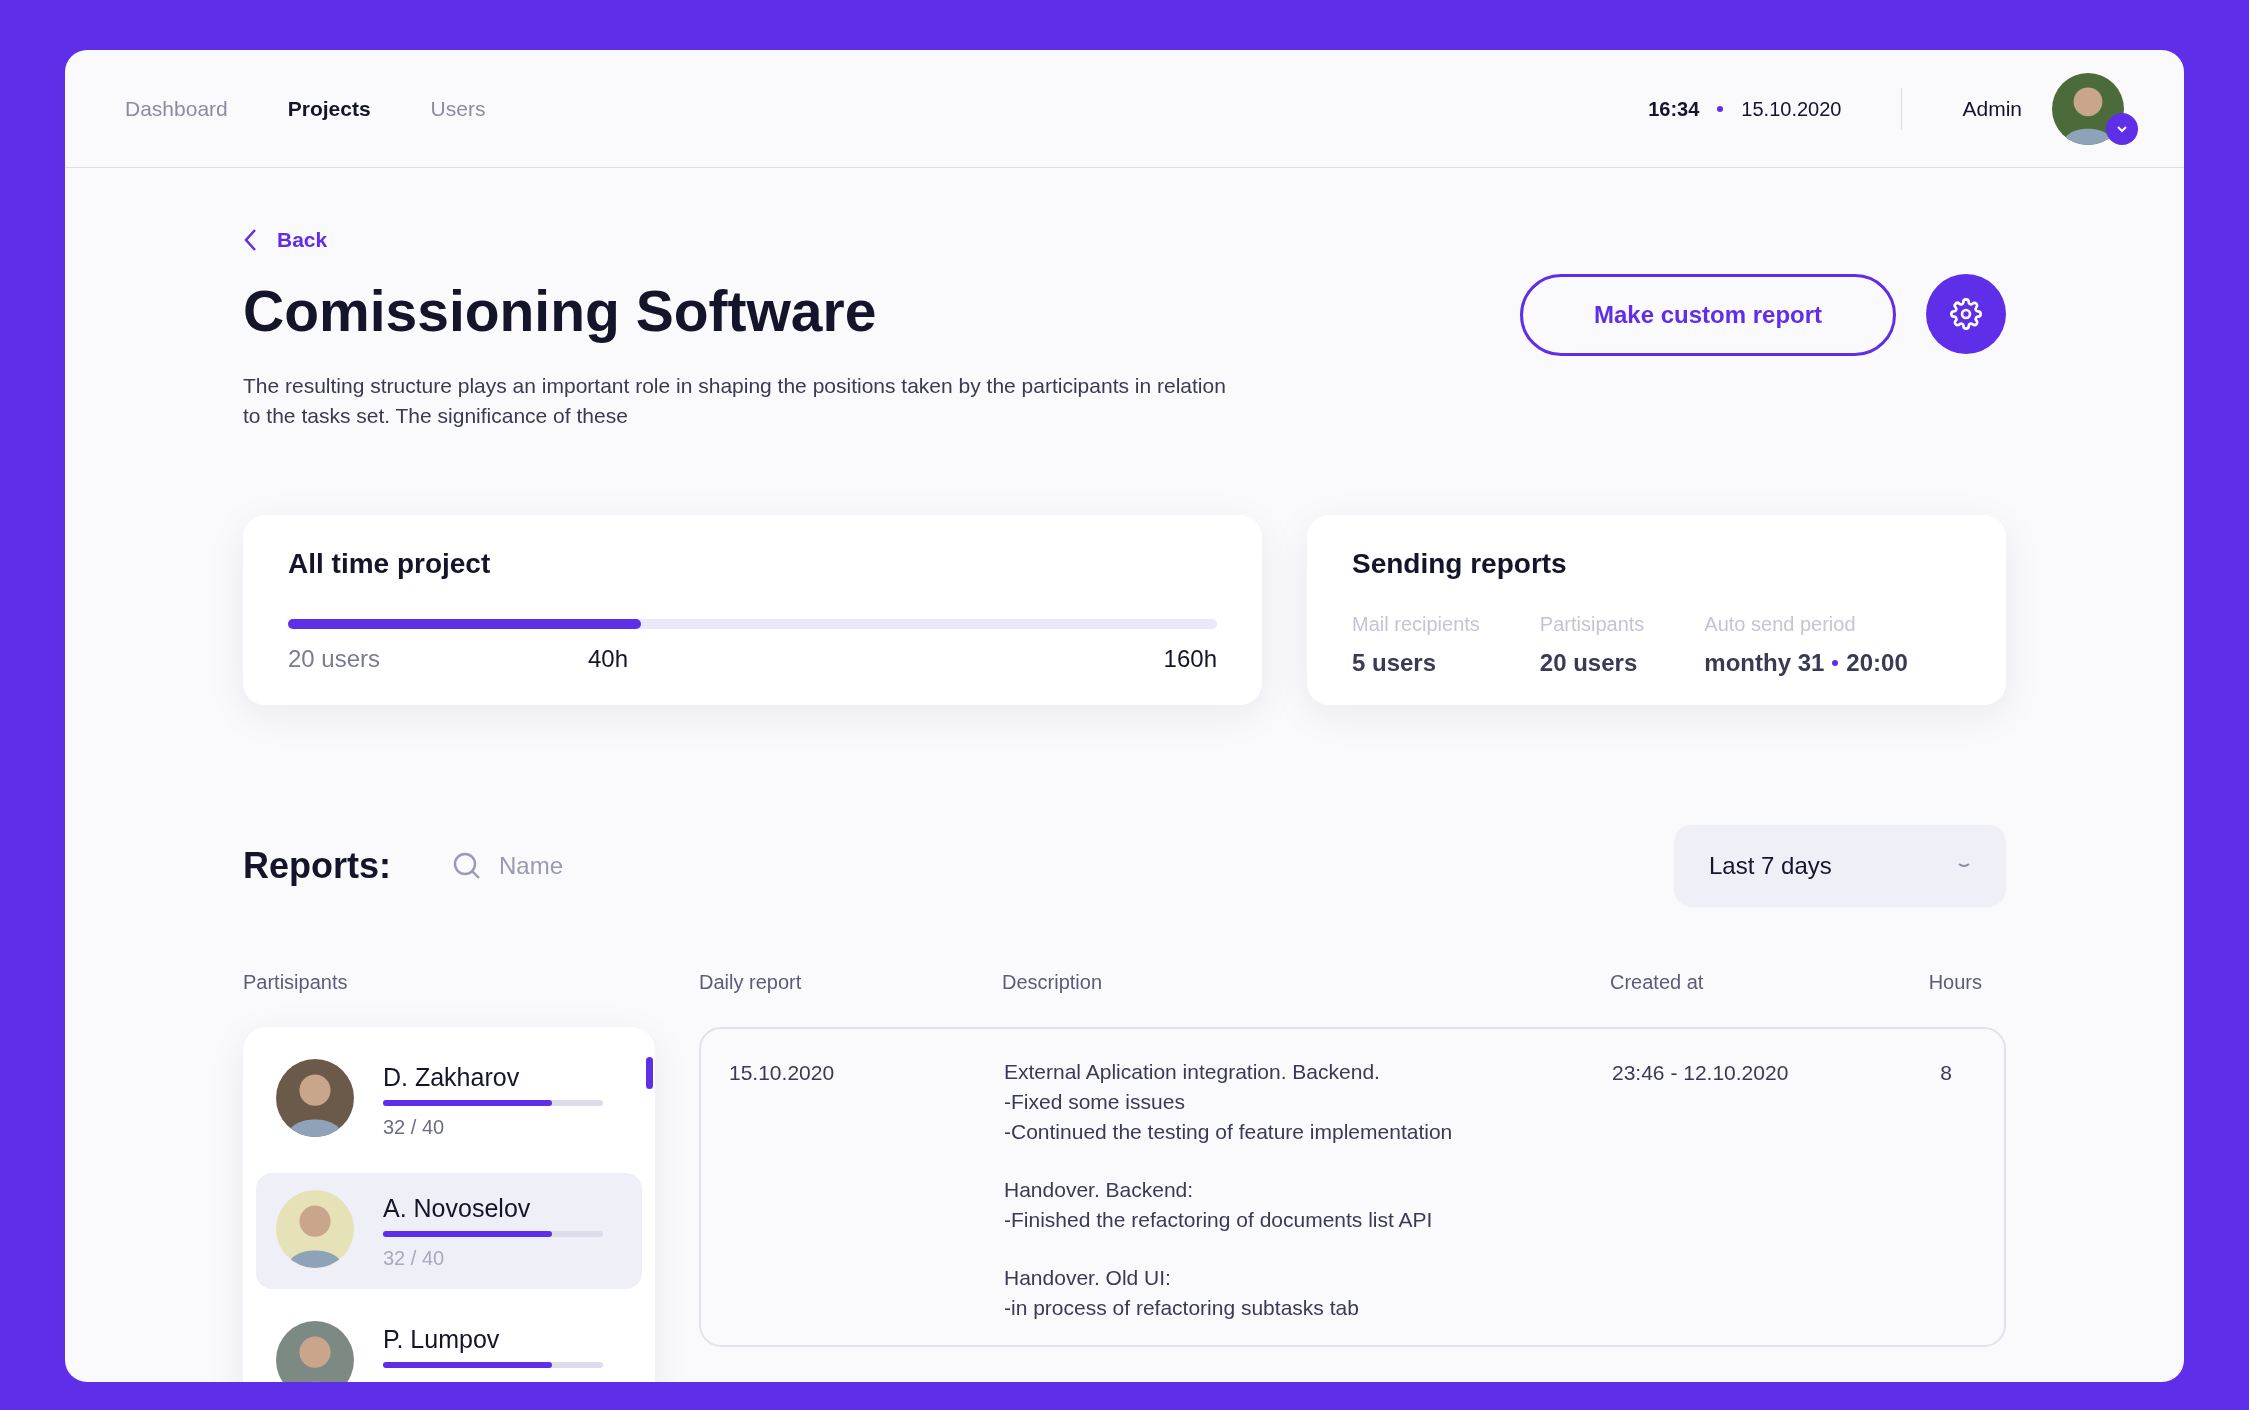  What do you see at coordinates (335, 658) in the screenshot?
I see `users-count: 20 users` at bounding box center [335, 658].